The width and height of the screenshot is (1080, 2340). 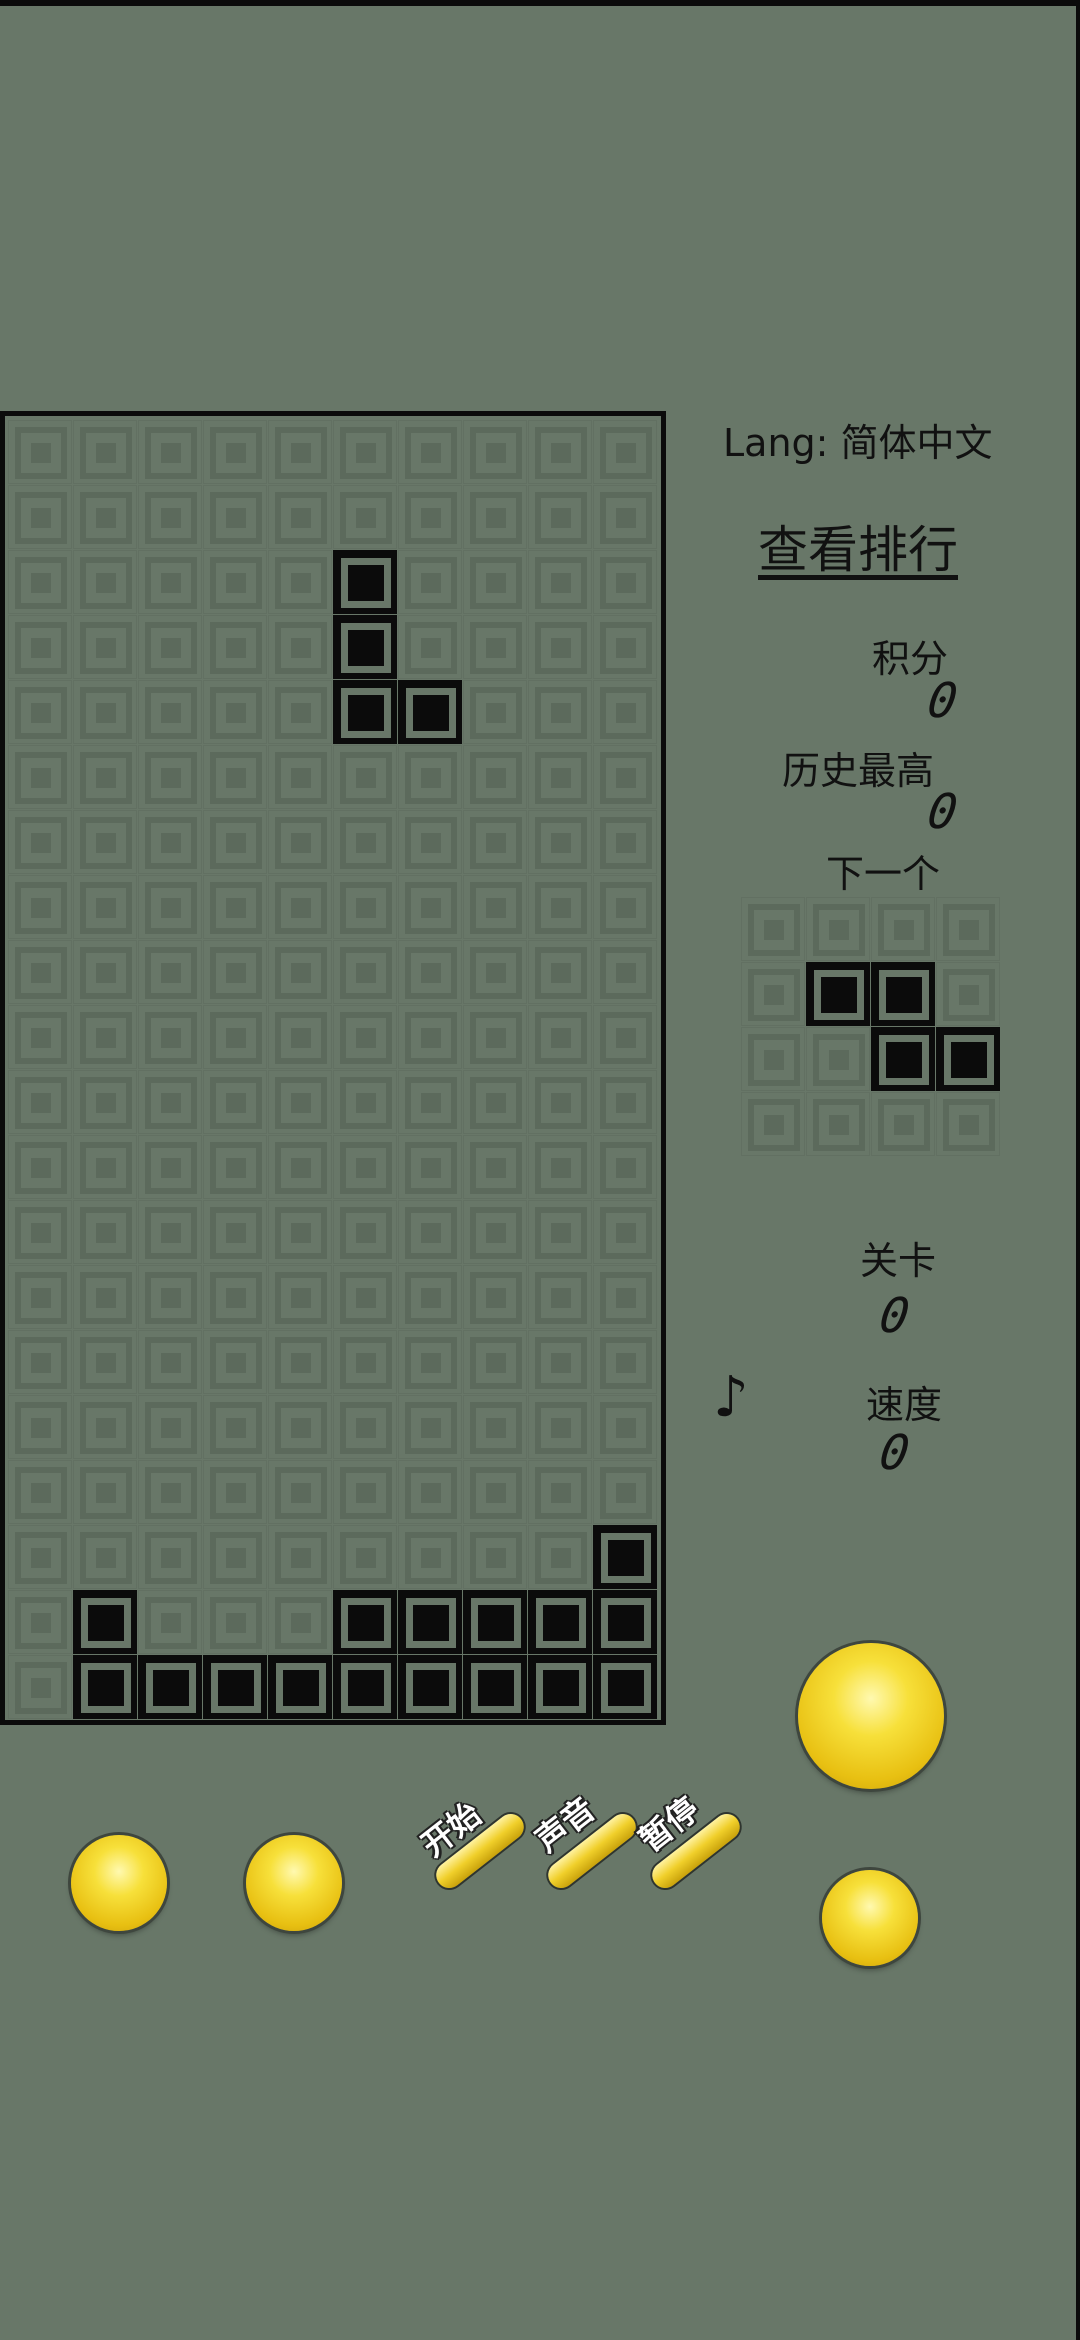 I want to click on rotate-button, so click(x=871, y=1716).